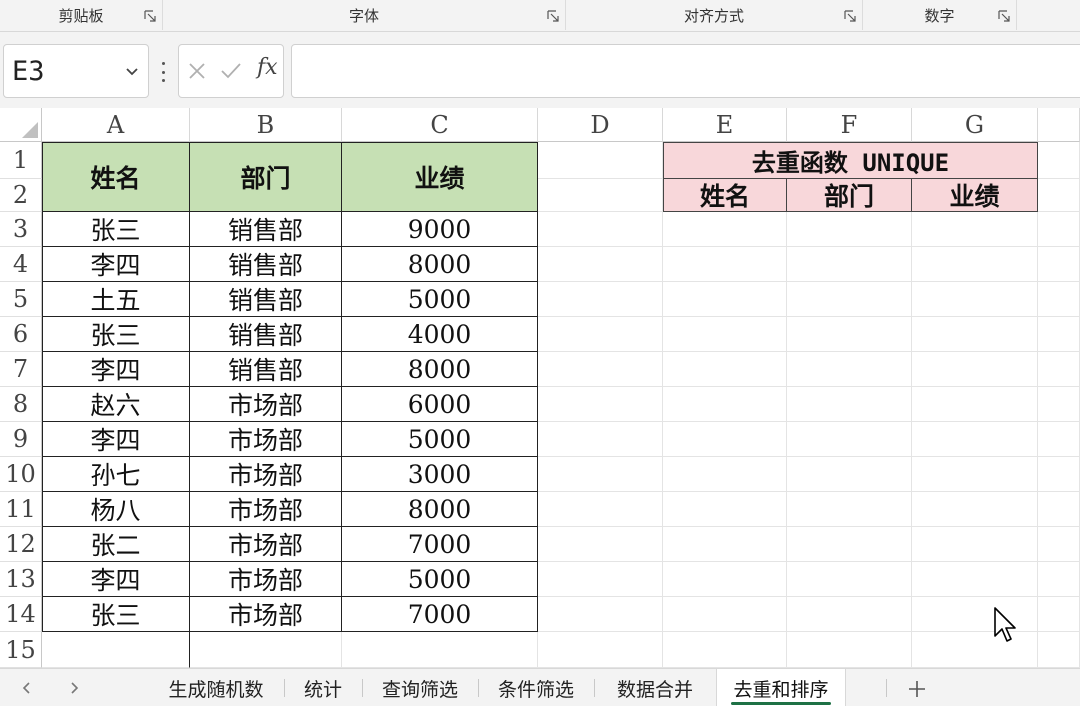 The image size is (1080, 706). What do you see at coordinates (74, 688) in the screenshot?
I see `chevron-right-icon` at bounding box center [74, 688].